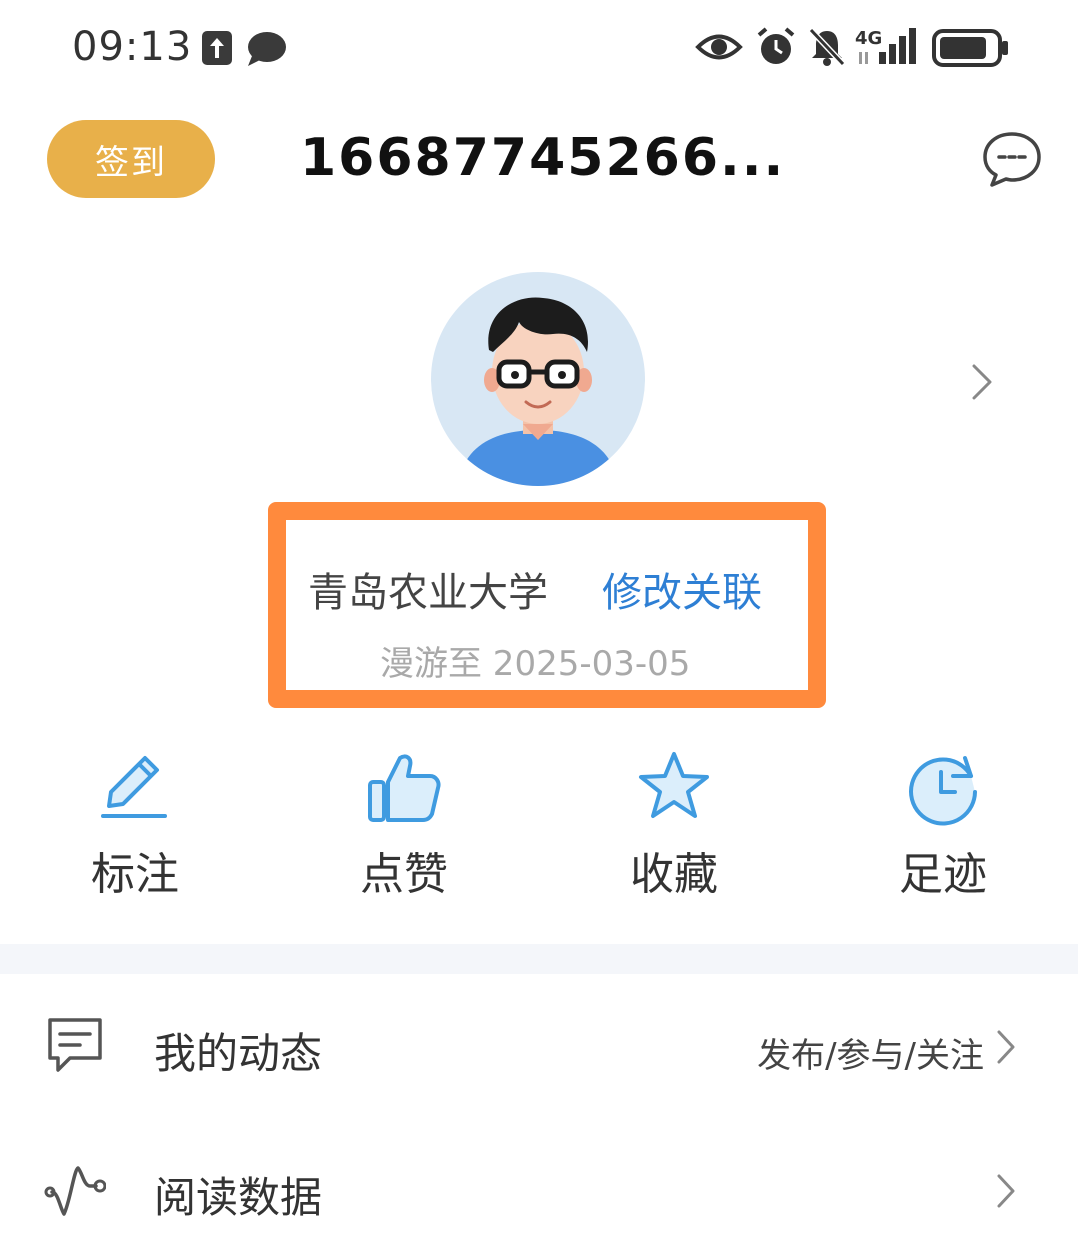 This screenshot has width=1078, height=1254. Describe the element at coordinates (827, 49) in the screenshot. I see `bell-off-icon` at that location.